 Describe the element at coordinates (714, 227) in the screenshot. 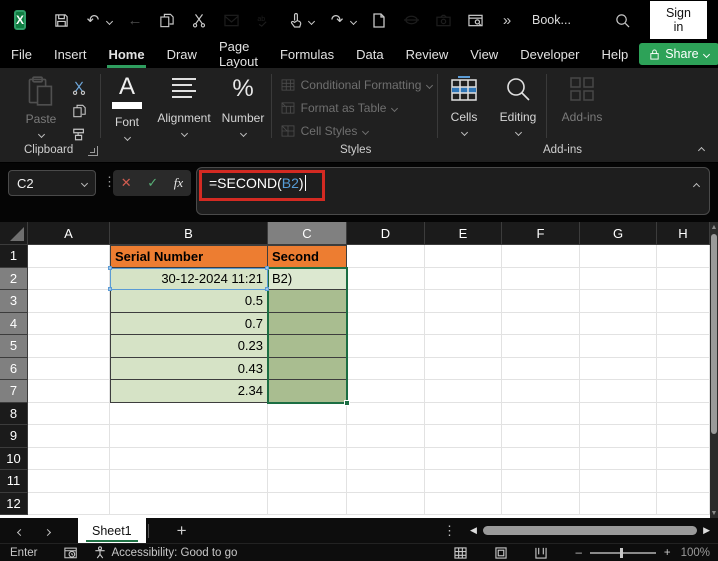

I see `scroll-up-icon: ▲` at that location.